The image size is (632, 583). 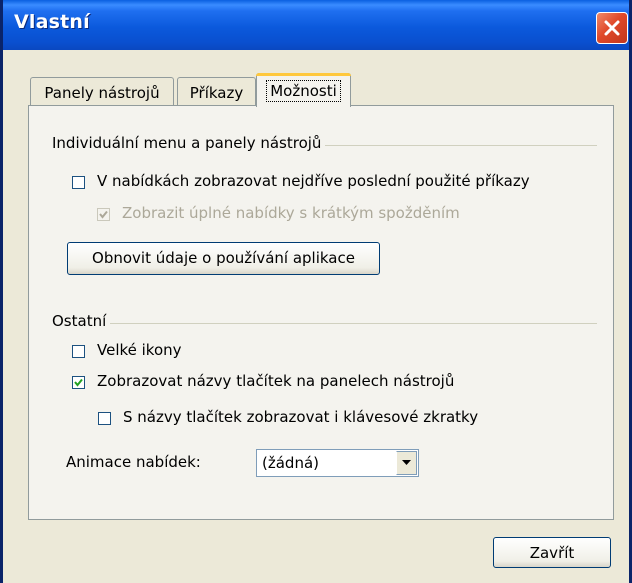 What do you see at coordinates (189, 143) in the screenshot?
I see `group-title-individual: Individuální menu a panely nástrojů` at bounding box center [189, 143].